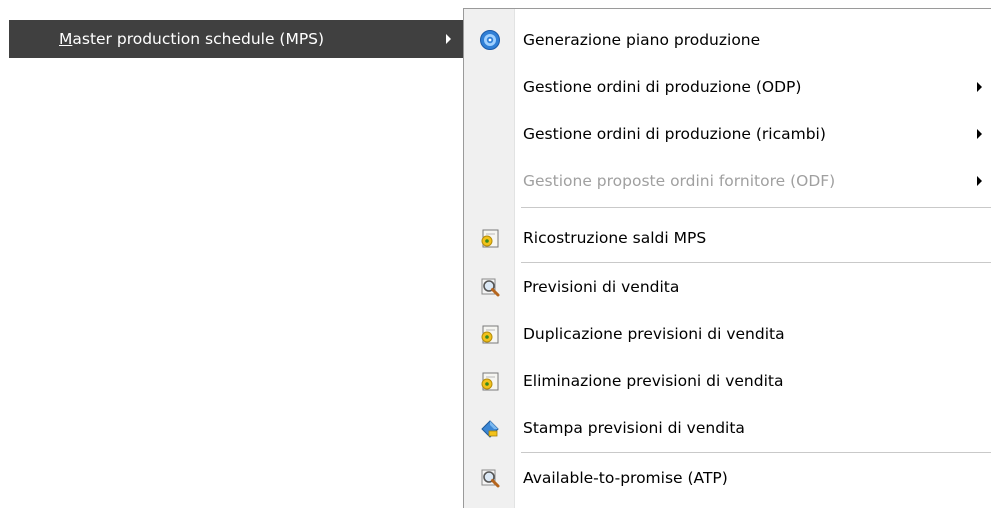 This screenshot has width=995, height=508. I want to click on menu-item-label: Duplicazione previsioni di vendita, so click(654, 334).